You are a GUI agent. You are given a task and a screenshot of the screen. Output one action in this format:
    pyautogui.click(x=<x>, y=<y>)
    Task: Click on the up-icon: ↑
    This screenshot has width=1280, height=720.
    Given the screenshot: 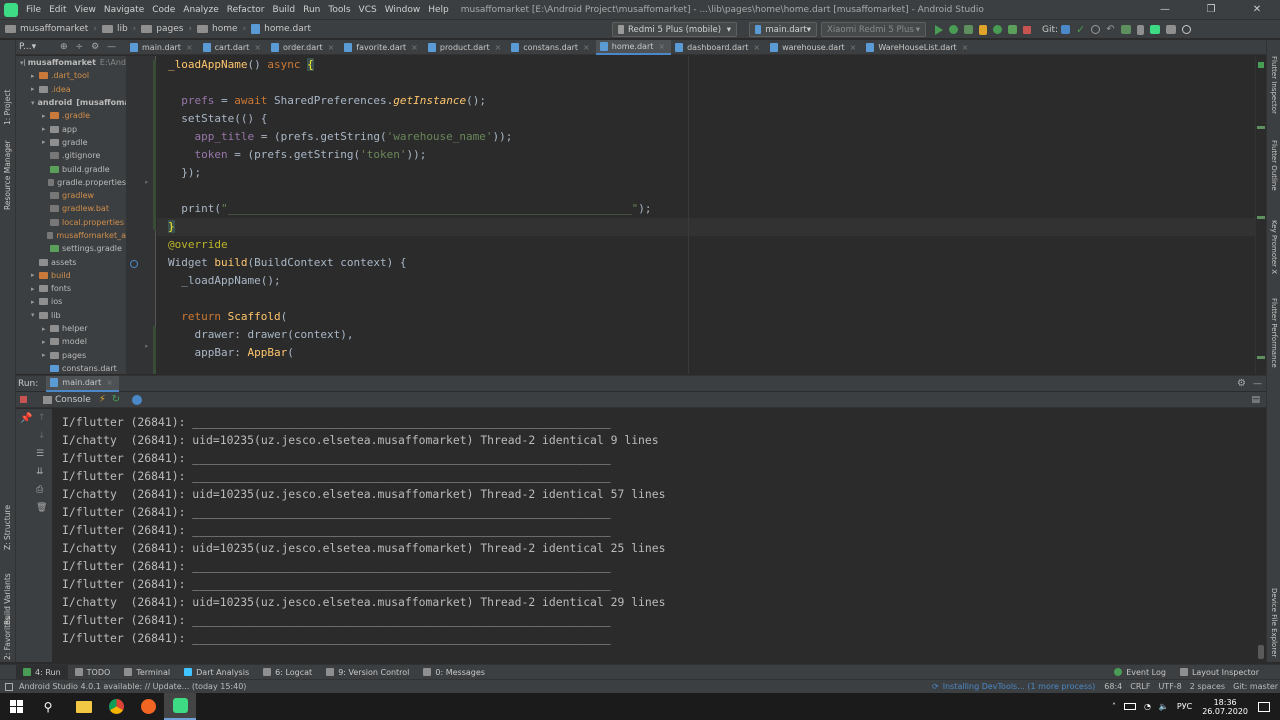 What is the action you would take?
    pyautogui.click(x=42, y=418)
    